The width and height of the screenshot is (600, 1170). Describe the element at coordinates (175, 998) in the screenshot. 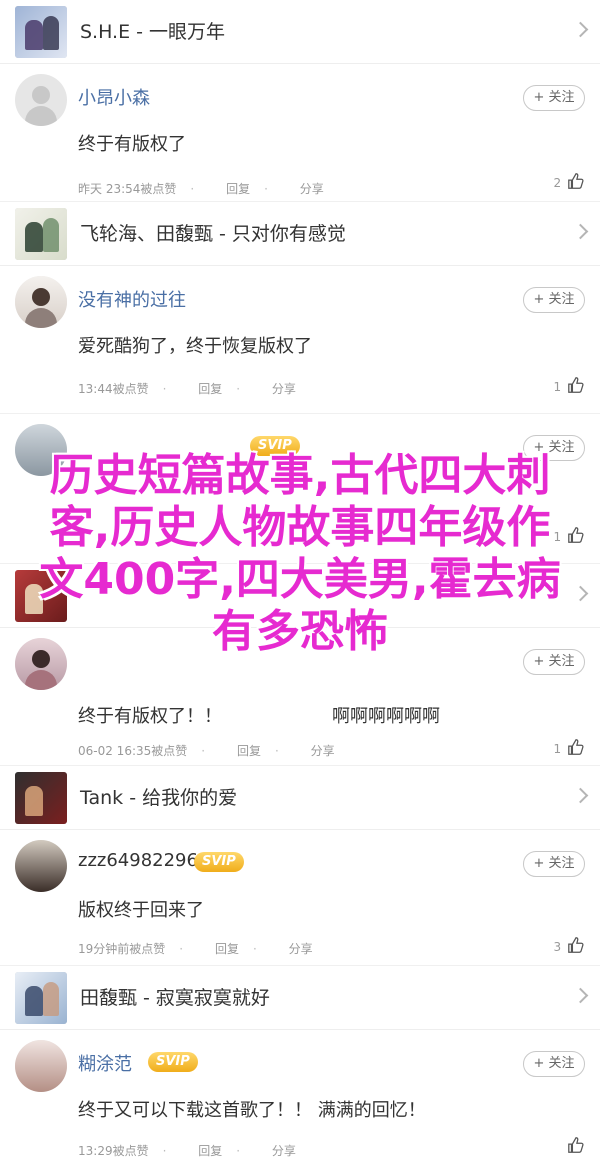

I see `song-title: 田馥甄 - 寂寞寂寞就好` at that location.